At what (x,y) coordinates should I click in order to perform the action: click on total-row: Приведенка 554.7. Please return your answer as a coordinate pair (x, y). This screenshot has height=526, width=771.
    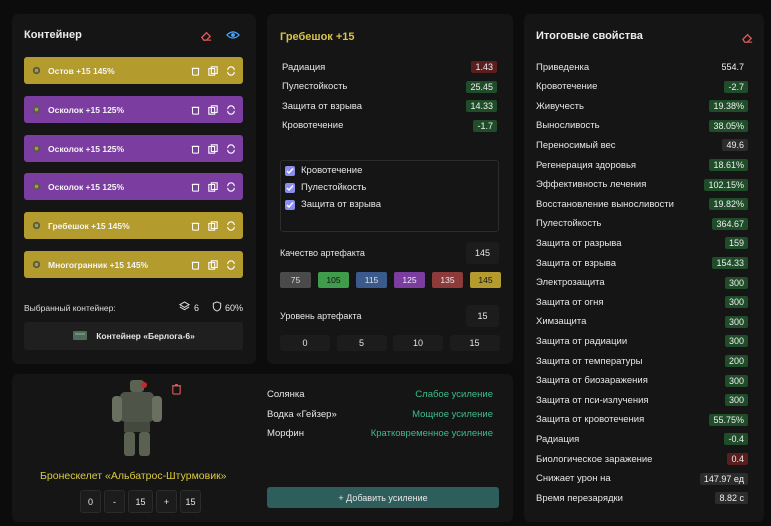
    Looking at the image, I should click on (642, 67).